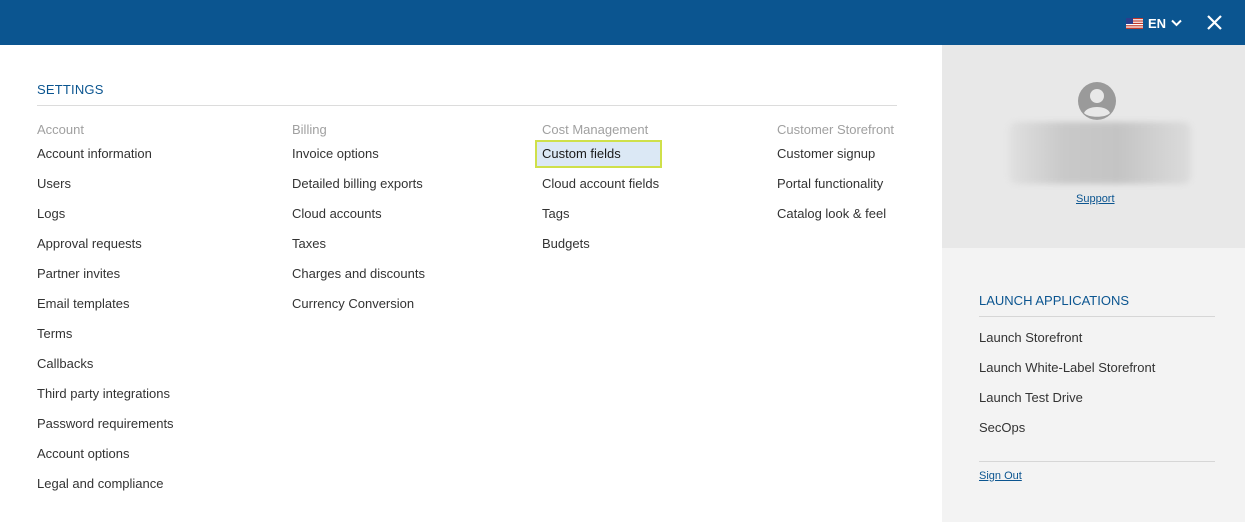 This screenshot has width=1245, height=522. What do you see at coordinates (105, 454) in the screenshot?
I see `settings-item-account-options: Account options` at bounding box center [105, 454].